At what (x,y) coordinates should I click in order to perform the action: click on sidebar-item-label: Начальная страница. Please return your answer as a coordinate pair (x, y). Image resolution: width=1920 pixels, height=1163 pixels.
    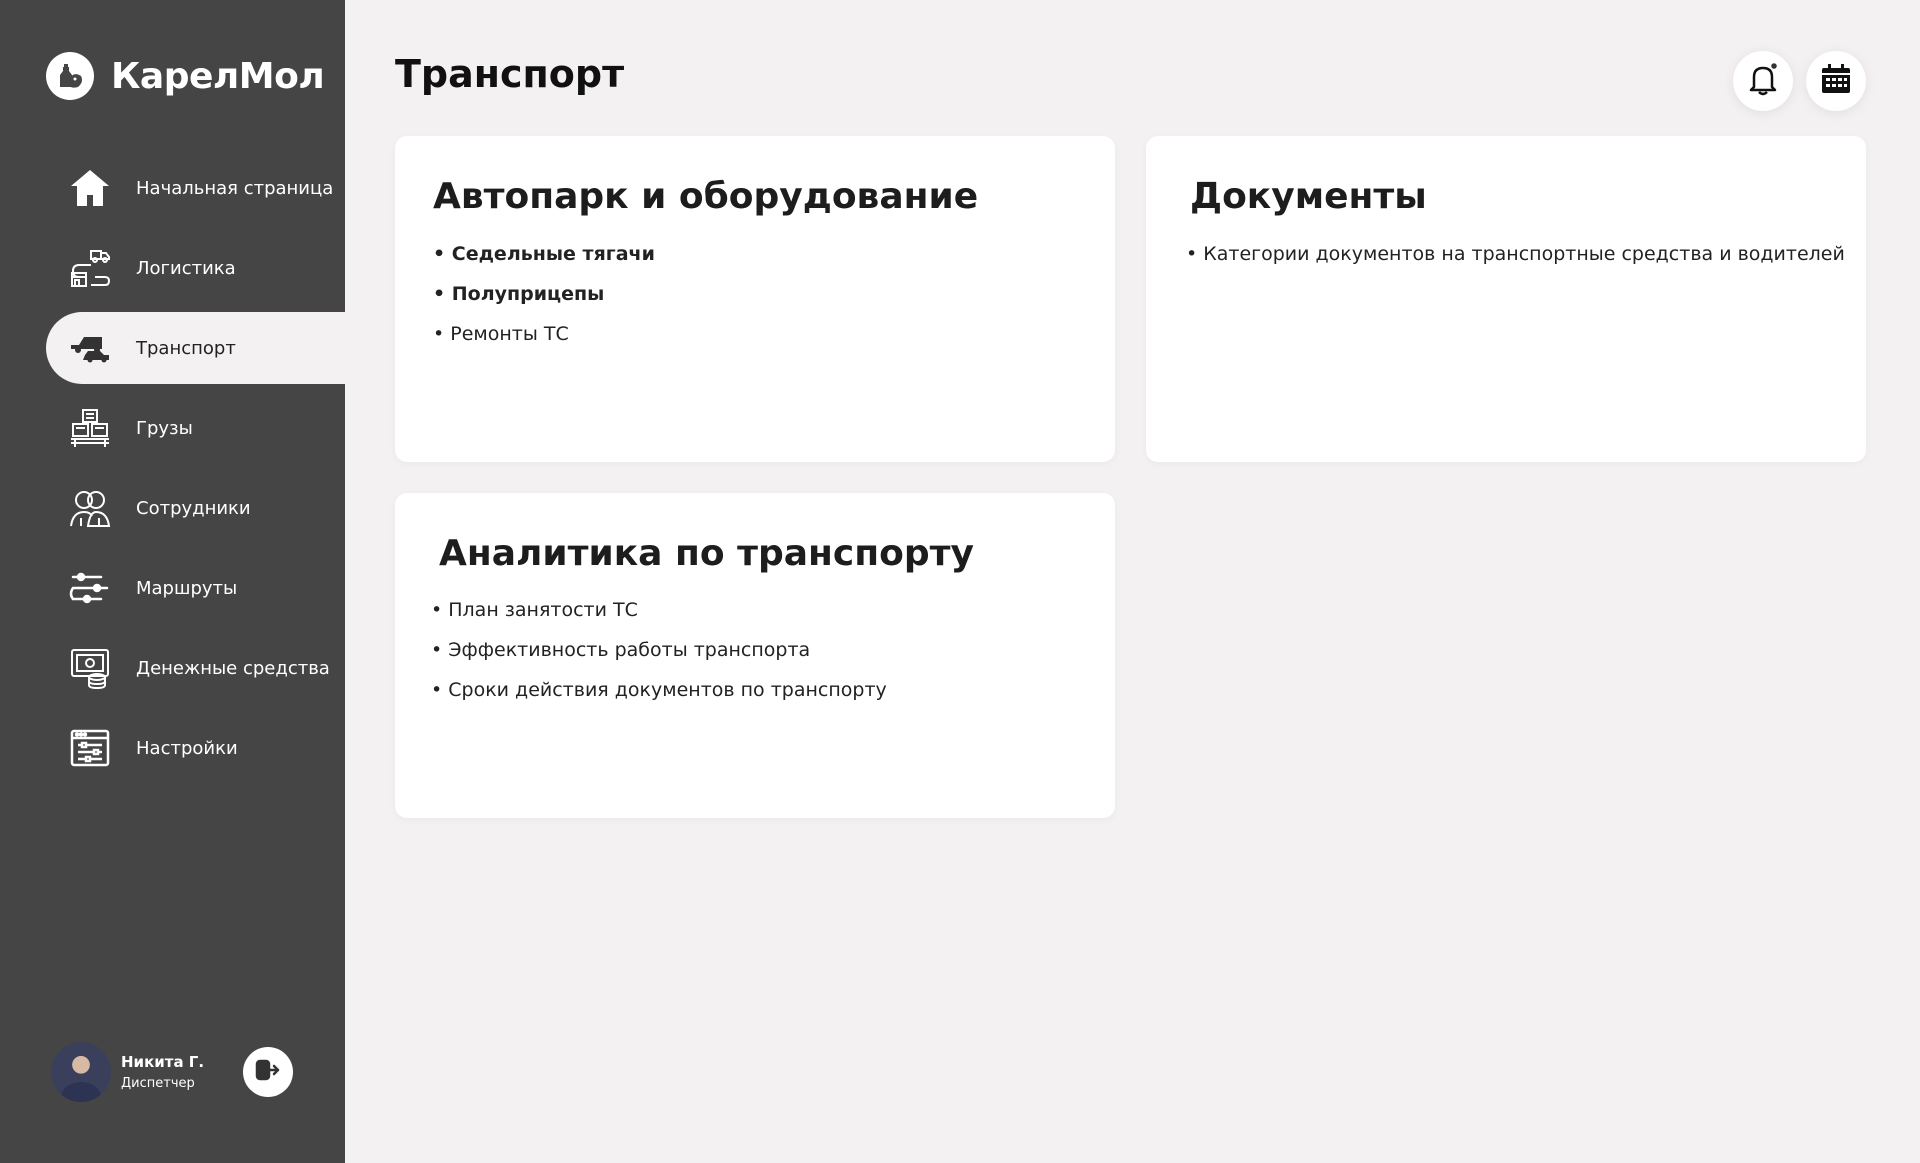
    Looking at the image, I should click on (235, 188).